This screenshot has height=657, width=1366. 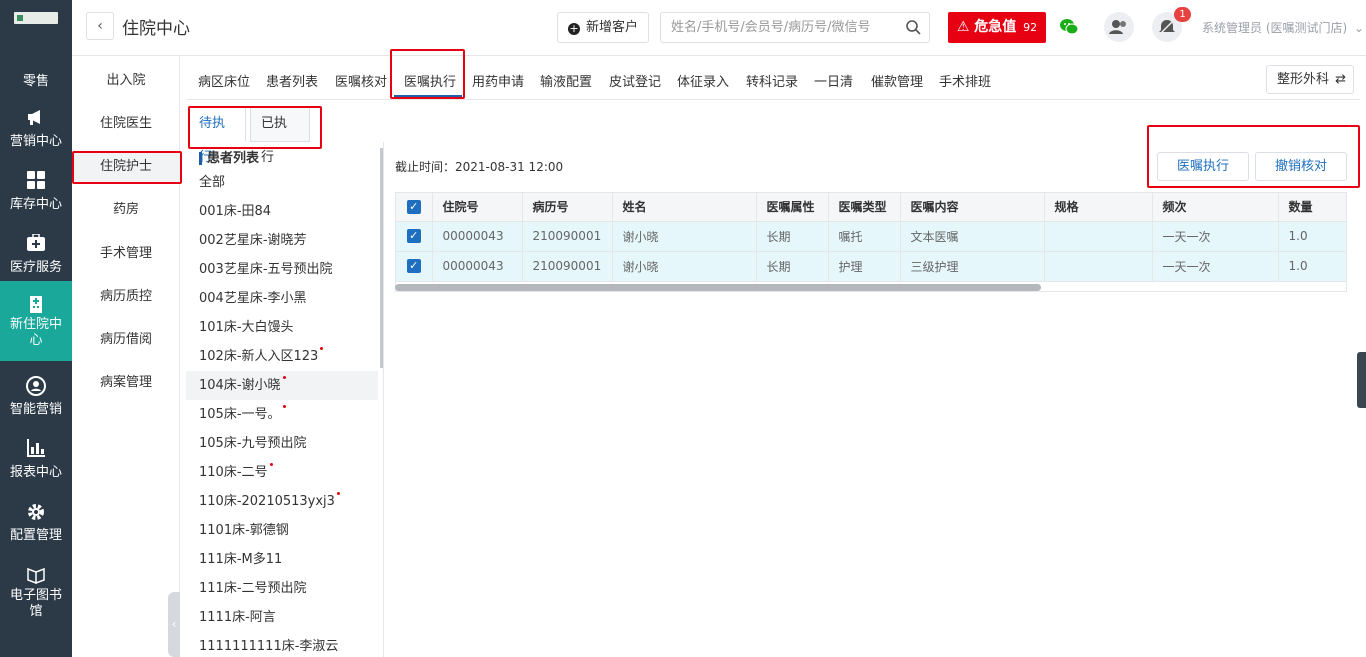 I want to click on patient-list-item: 1111111111床-李淑云, so click(x=282, y=644).